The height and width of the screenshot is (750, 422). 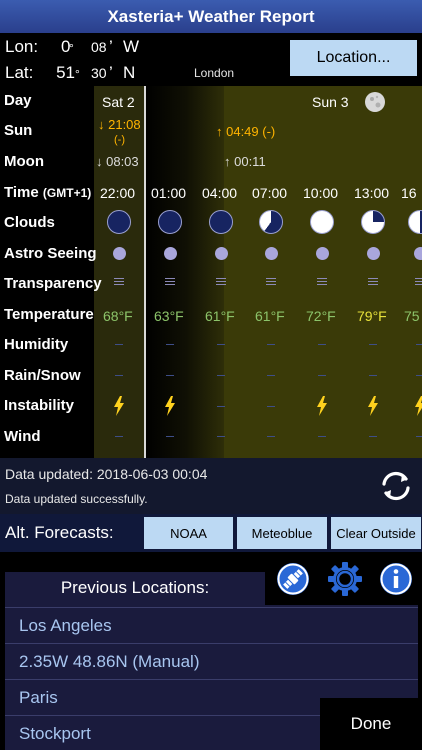 I want to click on label-instability: Instability, so click(x=39, y=405).